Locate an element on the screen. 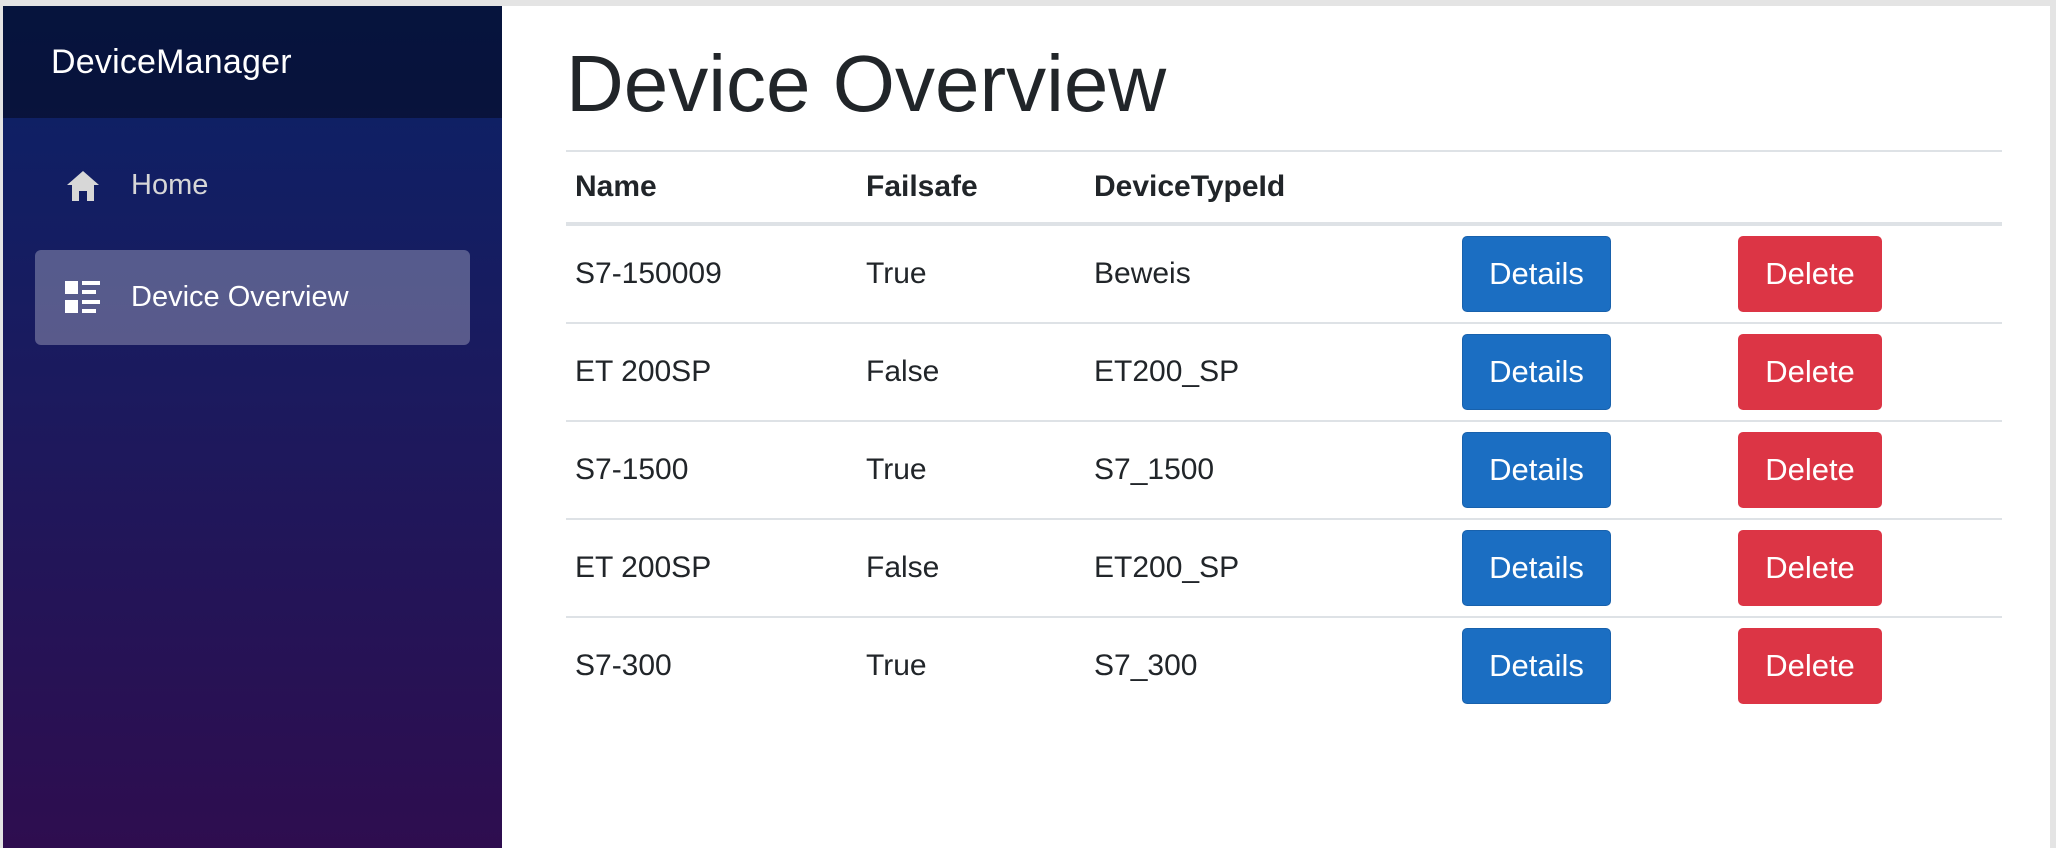 The image size is (2056, 848). nav-item-home: Home is located at coordinates (252, 185).